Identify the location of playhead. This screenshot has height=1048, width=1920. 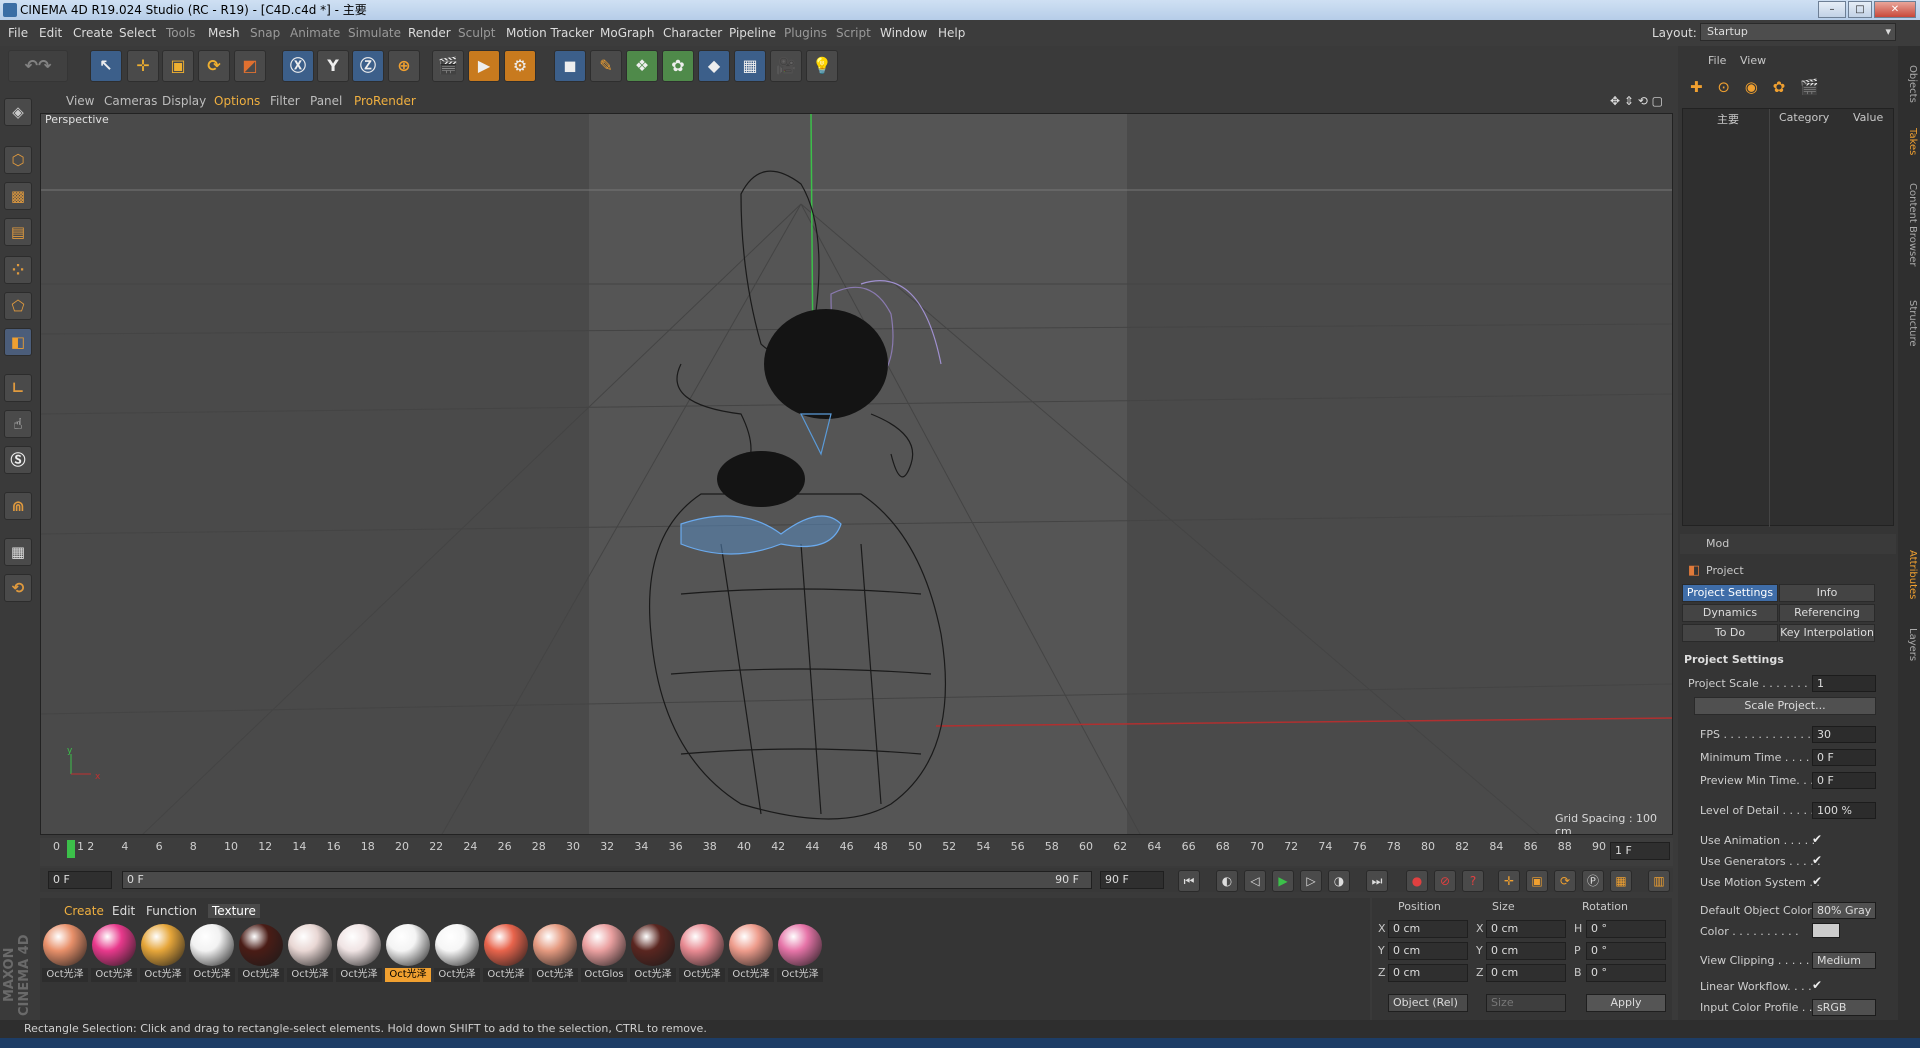
(71, 849).